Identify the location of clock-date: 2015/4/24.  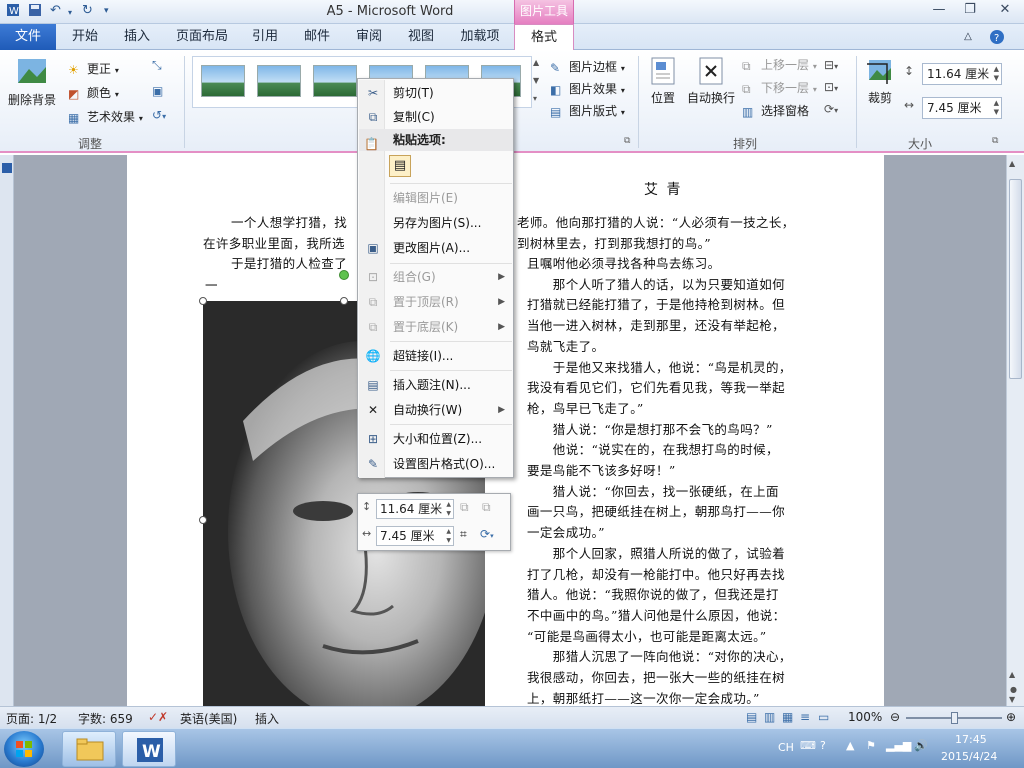
(969, 756).